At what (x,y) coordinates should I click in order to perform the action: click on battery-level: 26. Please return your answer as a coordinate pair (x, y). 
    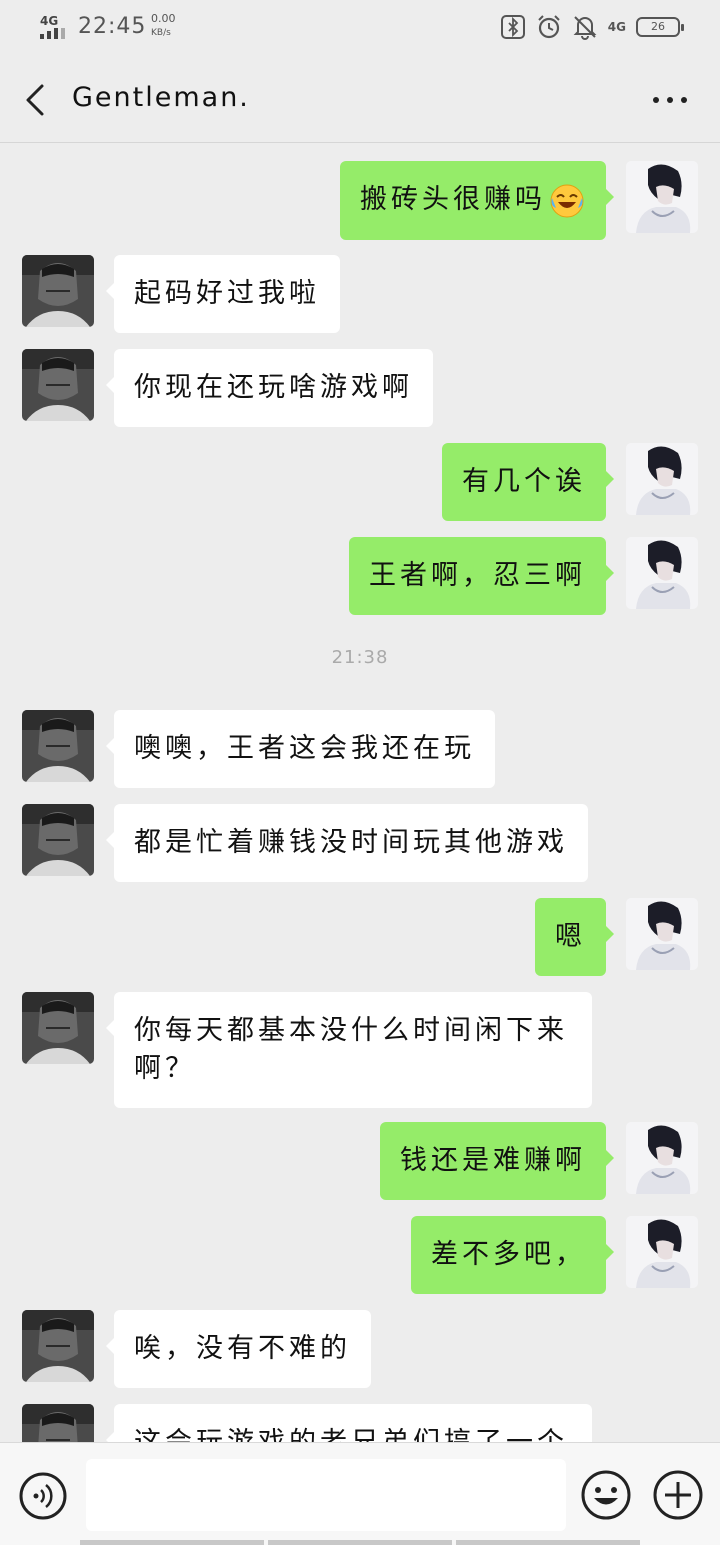
    Looking at the image, I should click on (658, 26).